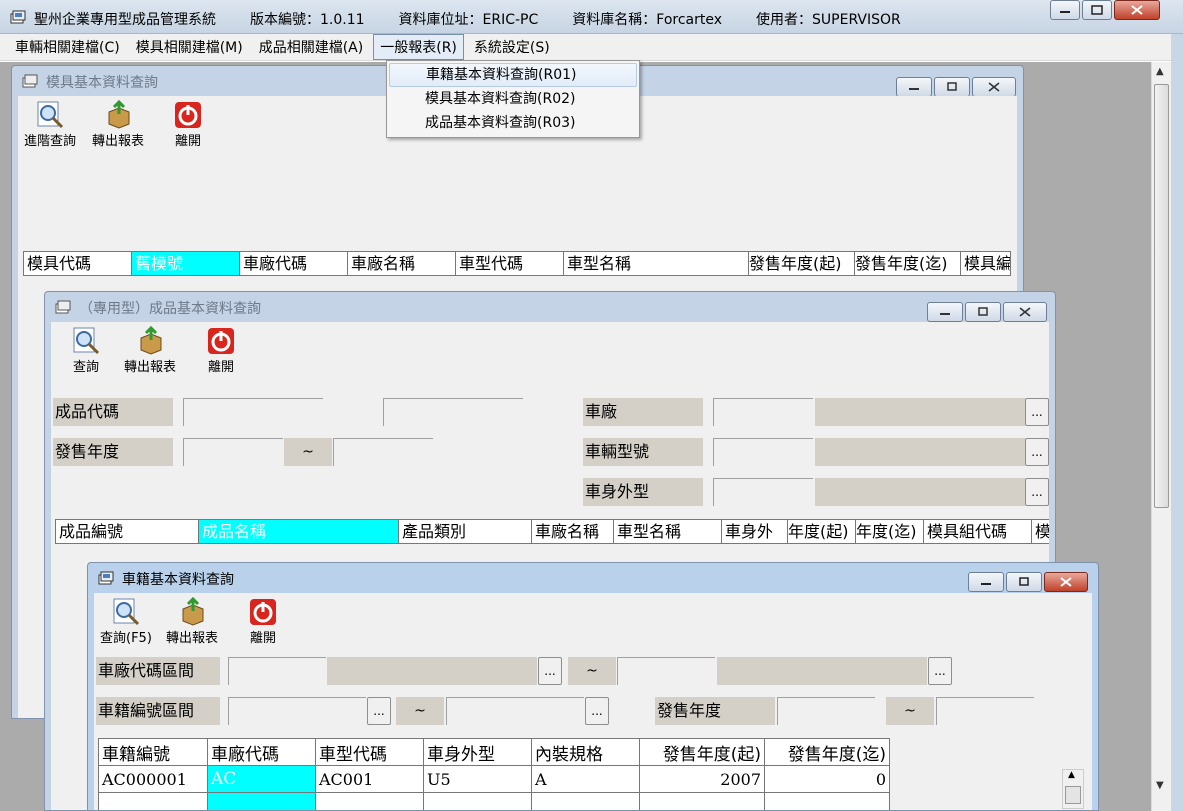  I want to click on grid-column-header: 成品名稱, so click(299, 532).